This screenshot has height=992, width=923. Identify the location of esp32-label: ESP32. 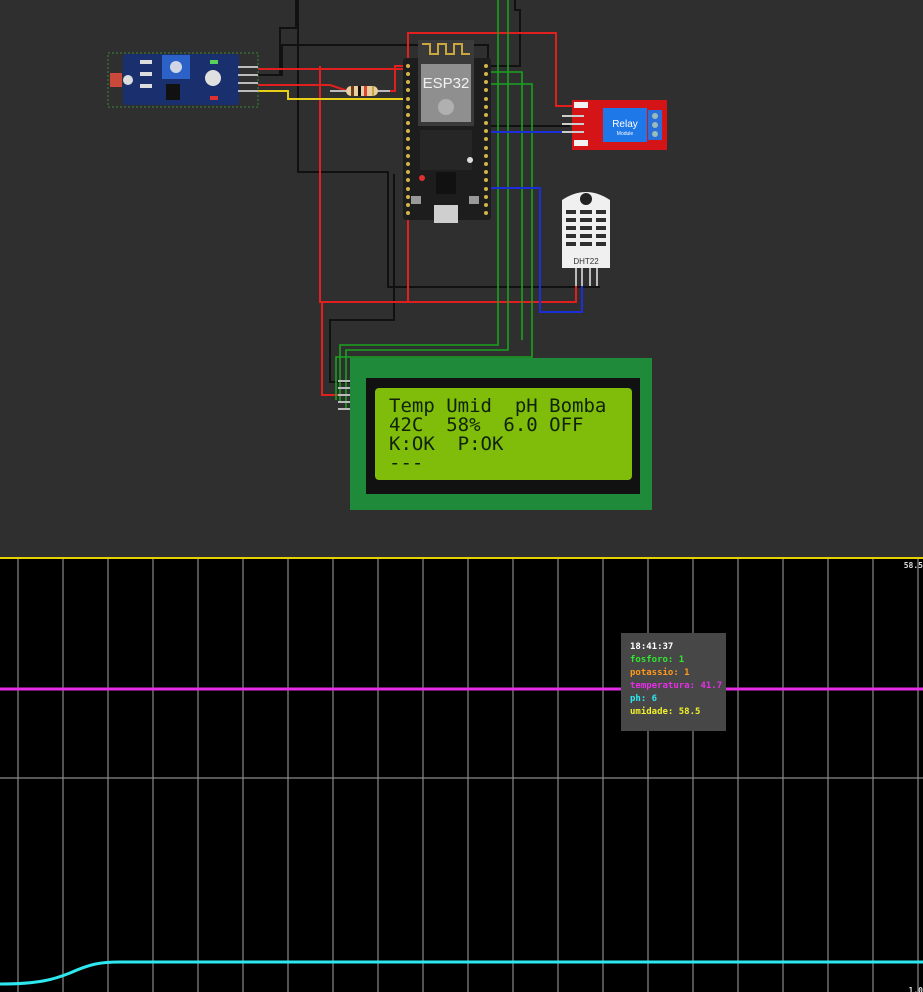
(446, 83).